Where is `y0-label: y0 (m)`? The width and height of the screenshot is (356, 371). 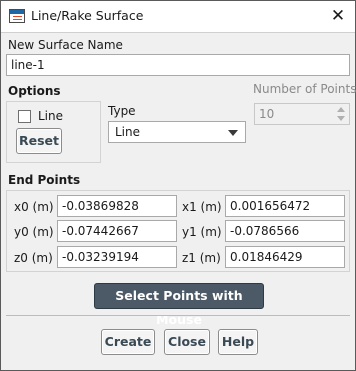 y0-label: y0 (m) is located at coordinates (34, 232).